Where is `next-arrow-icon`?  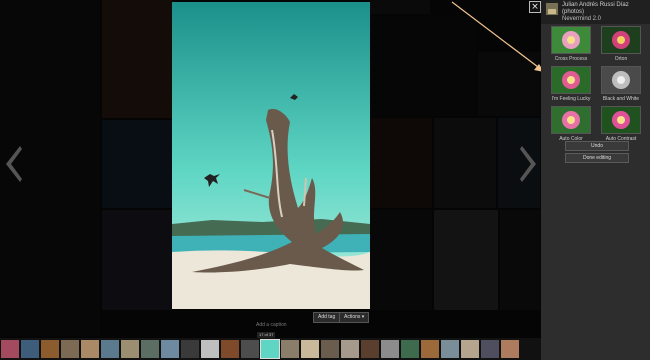 next-arrow-icon is located at coordinates (529, 164).